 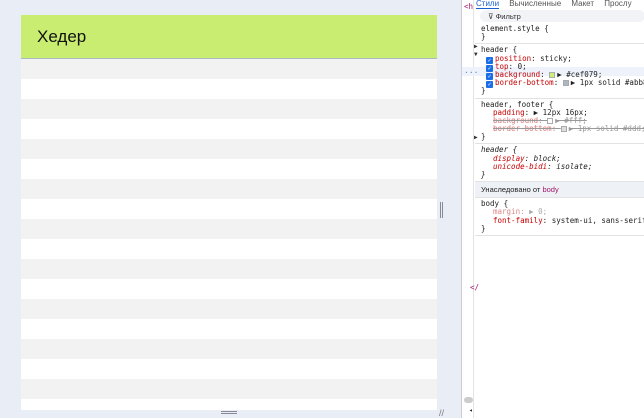 I want to click on tab-styles: Стили, so click(x=488, y=4).